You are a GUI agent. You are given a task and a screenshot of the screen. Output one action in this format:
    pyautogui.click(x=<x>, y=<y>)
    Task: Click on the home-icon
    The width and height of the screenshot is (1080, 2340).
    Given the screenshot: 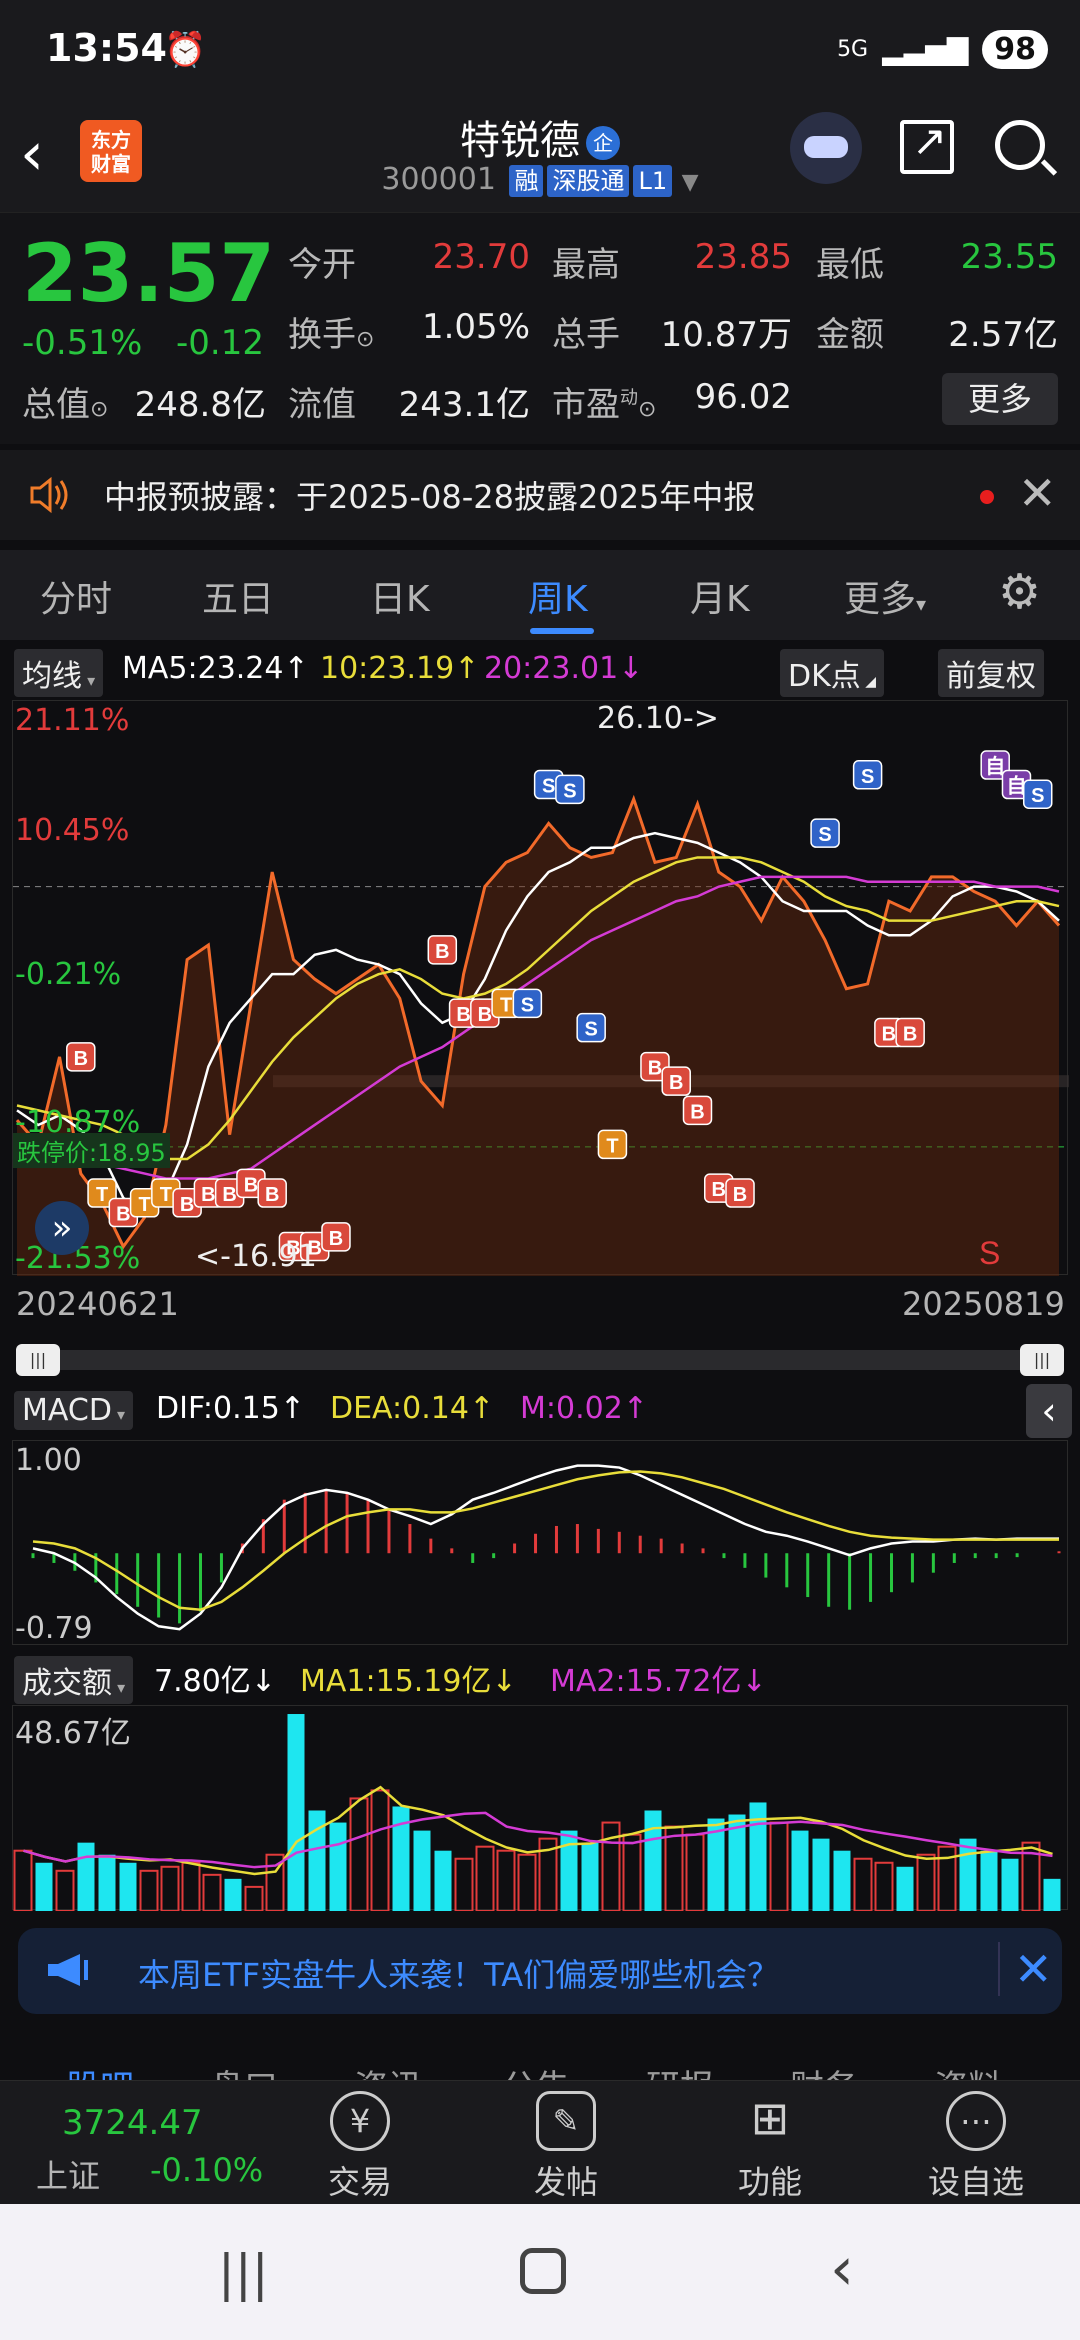 What is the action you would take?
    pyautogui.click(x=543, y=2271)
    